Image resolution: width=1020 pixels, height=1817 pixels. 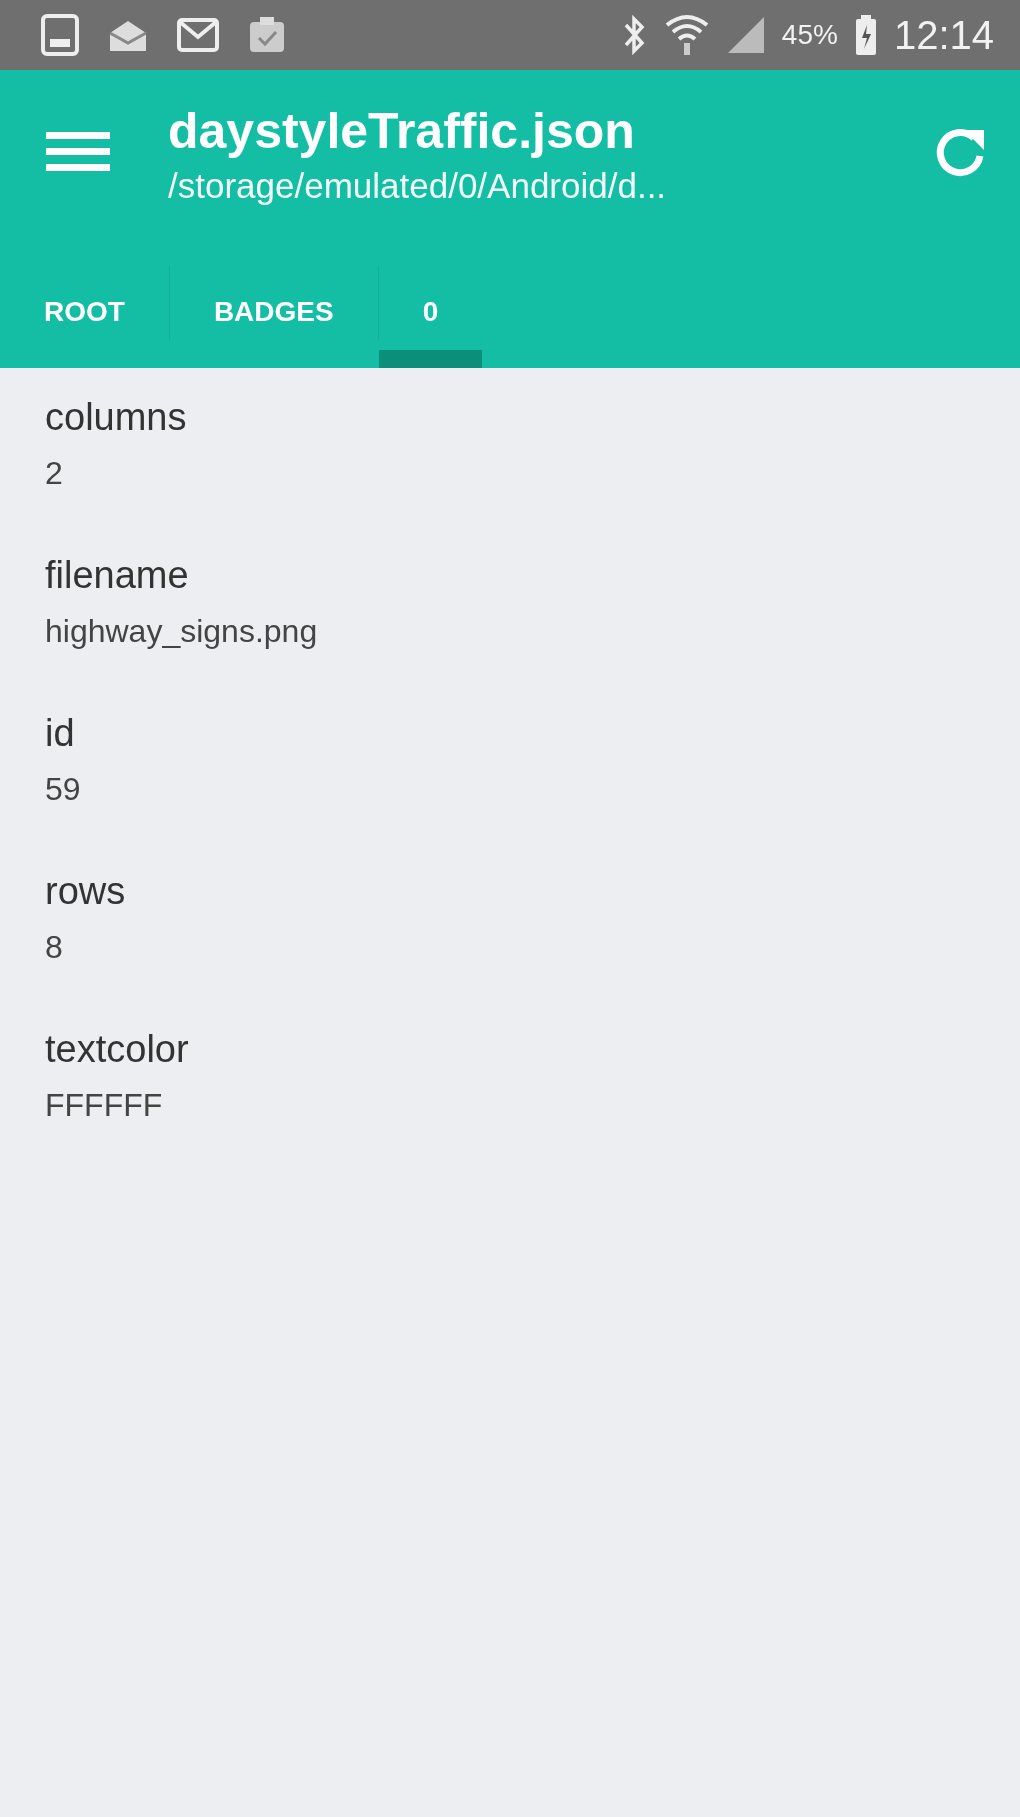 I want to click on photo-icon, so click(x=60, y=35).